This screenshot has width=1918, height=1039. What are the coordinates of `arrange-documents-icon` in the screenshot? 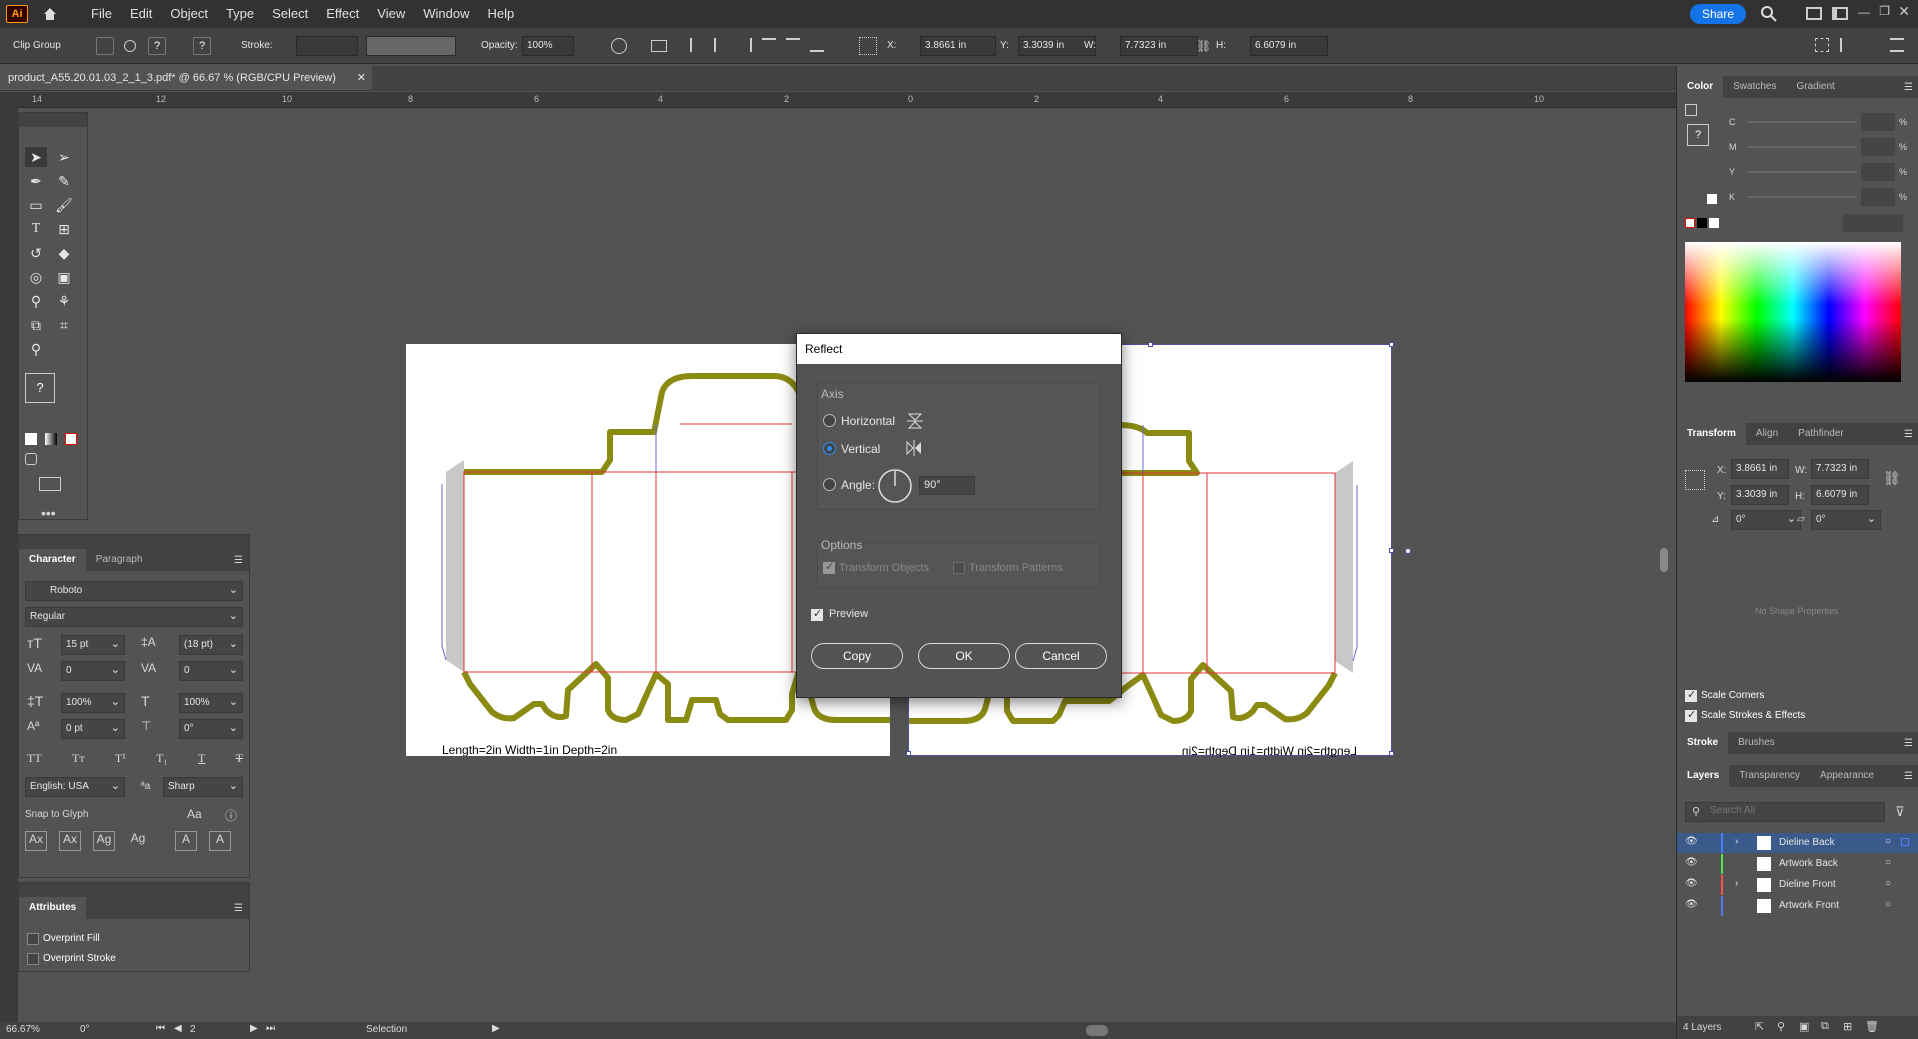 It's located at (1814, 13).